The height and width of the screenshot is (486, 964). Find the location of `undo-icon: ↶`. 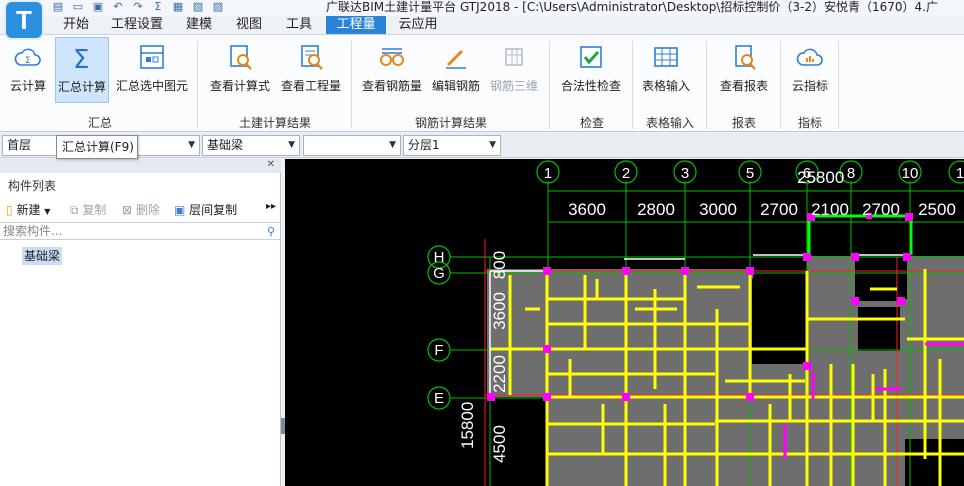

undo-icon: ↶ is located at coordinates (118, 7).